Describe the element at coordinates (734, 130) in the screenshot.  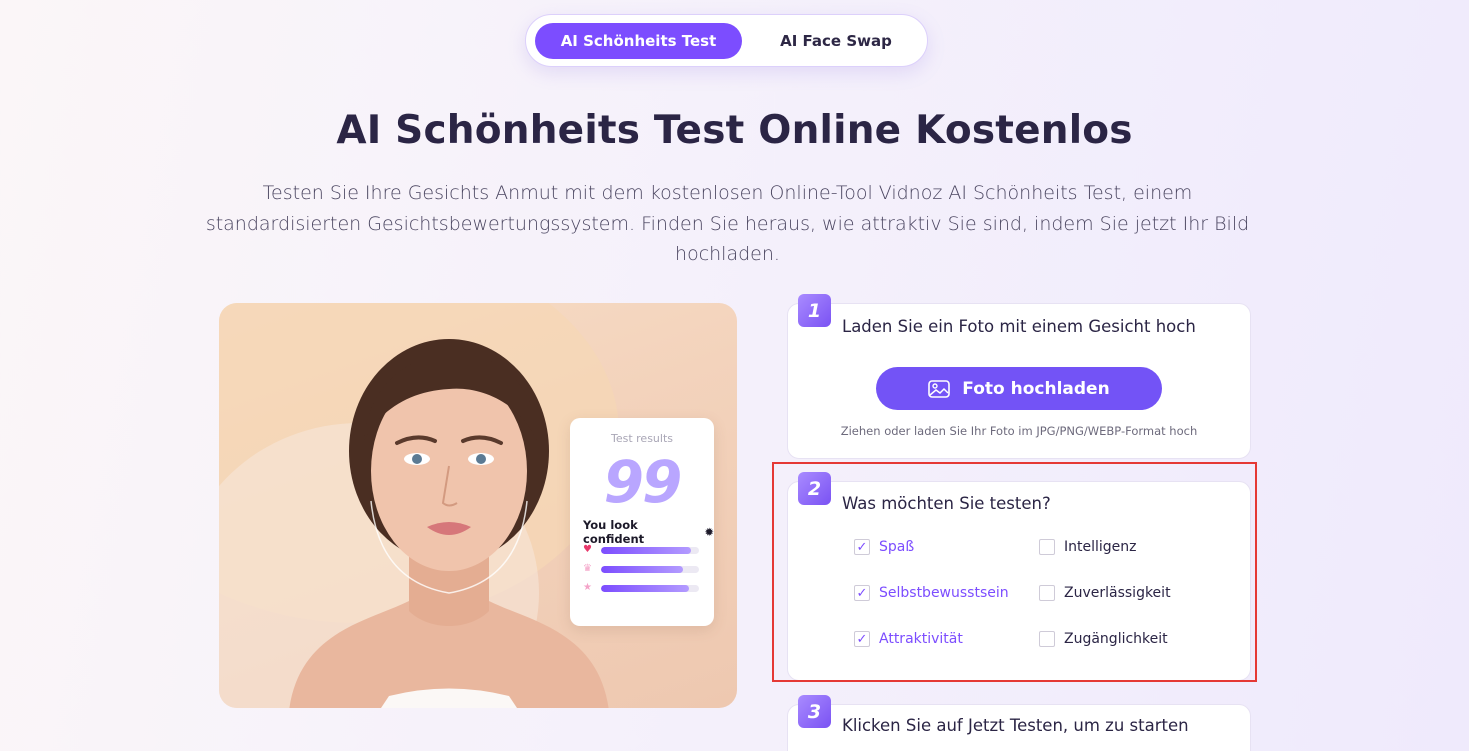
I see `page-title: AI Schönheits Test Online Kostenlos` at that location.